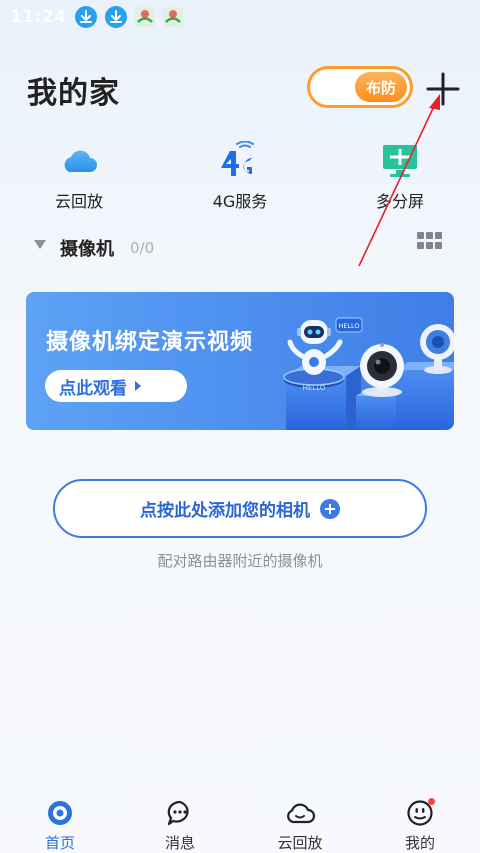 The width and height of the screenshot is (480, 853). I want to click on watch-now-label: 点此观看, so click(93, 388).